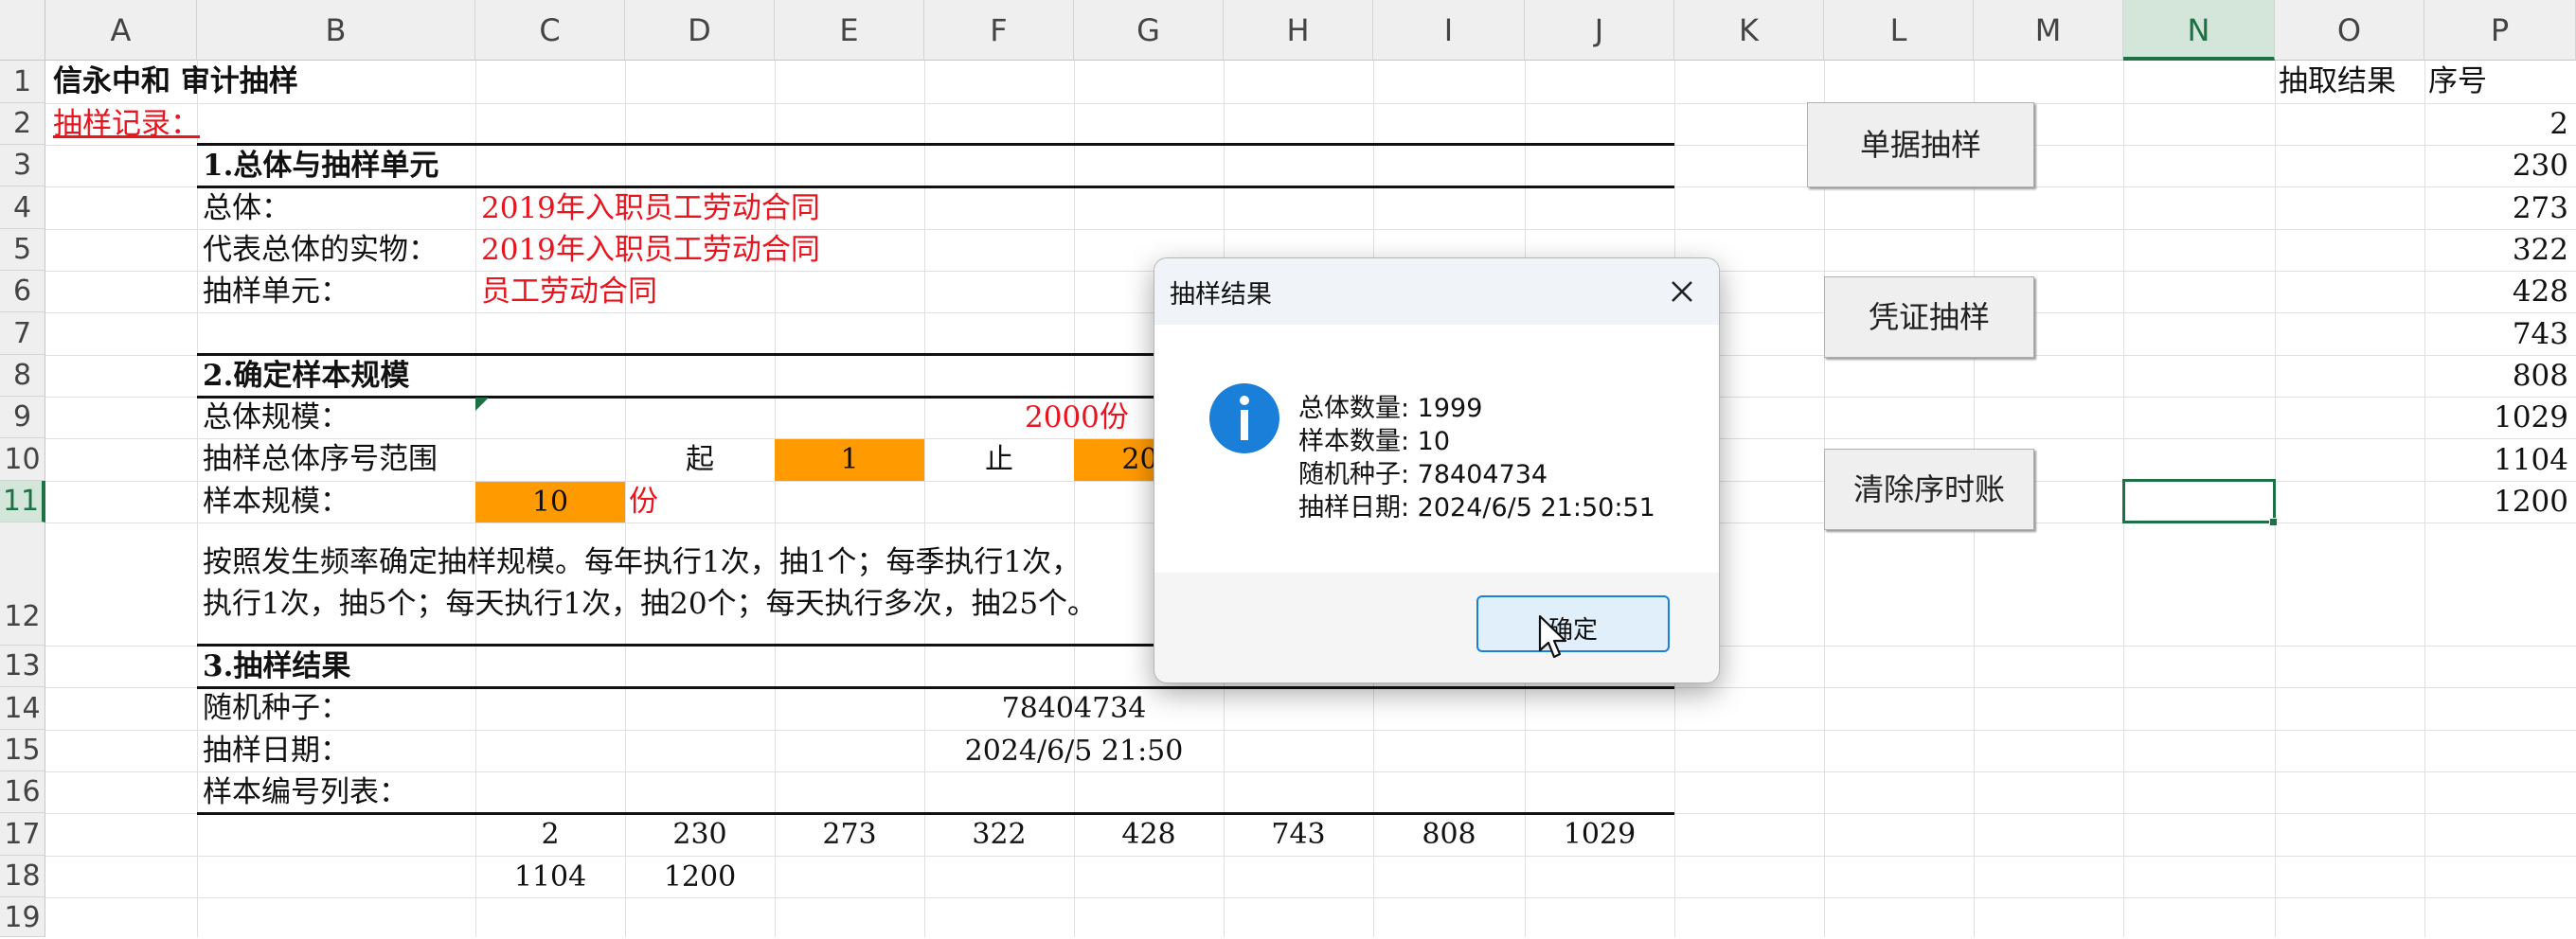 This screenshot has width=2576, height=939. I want to click on p-column-value: 808, so click(2540, 376).